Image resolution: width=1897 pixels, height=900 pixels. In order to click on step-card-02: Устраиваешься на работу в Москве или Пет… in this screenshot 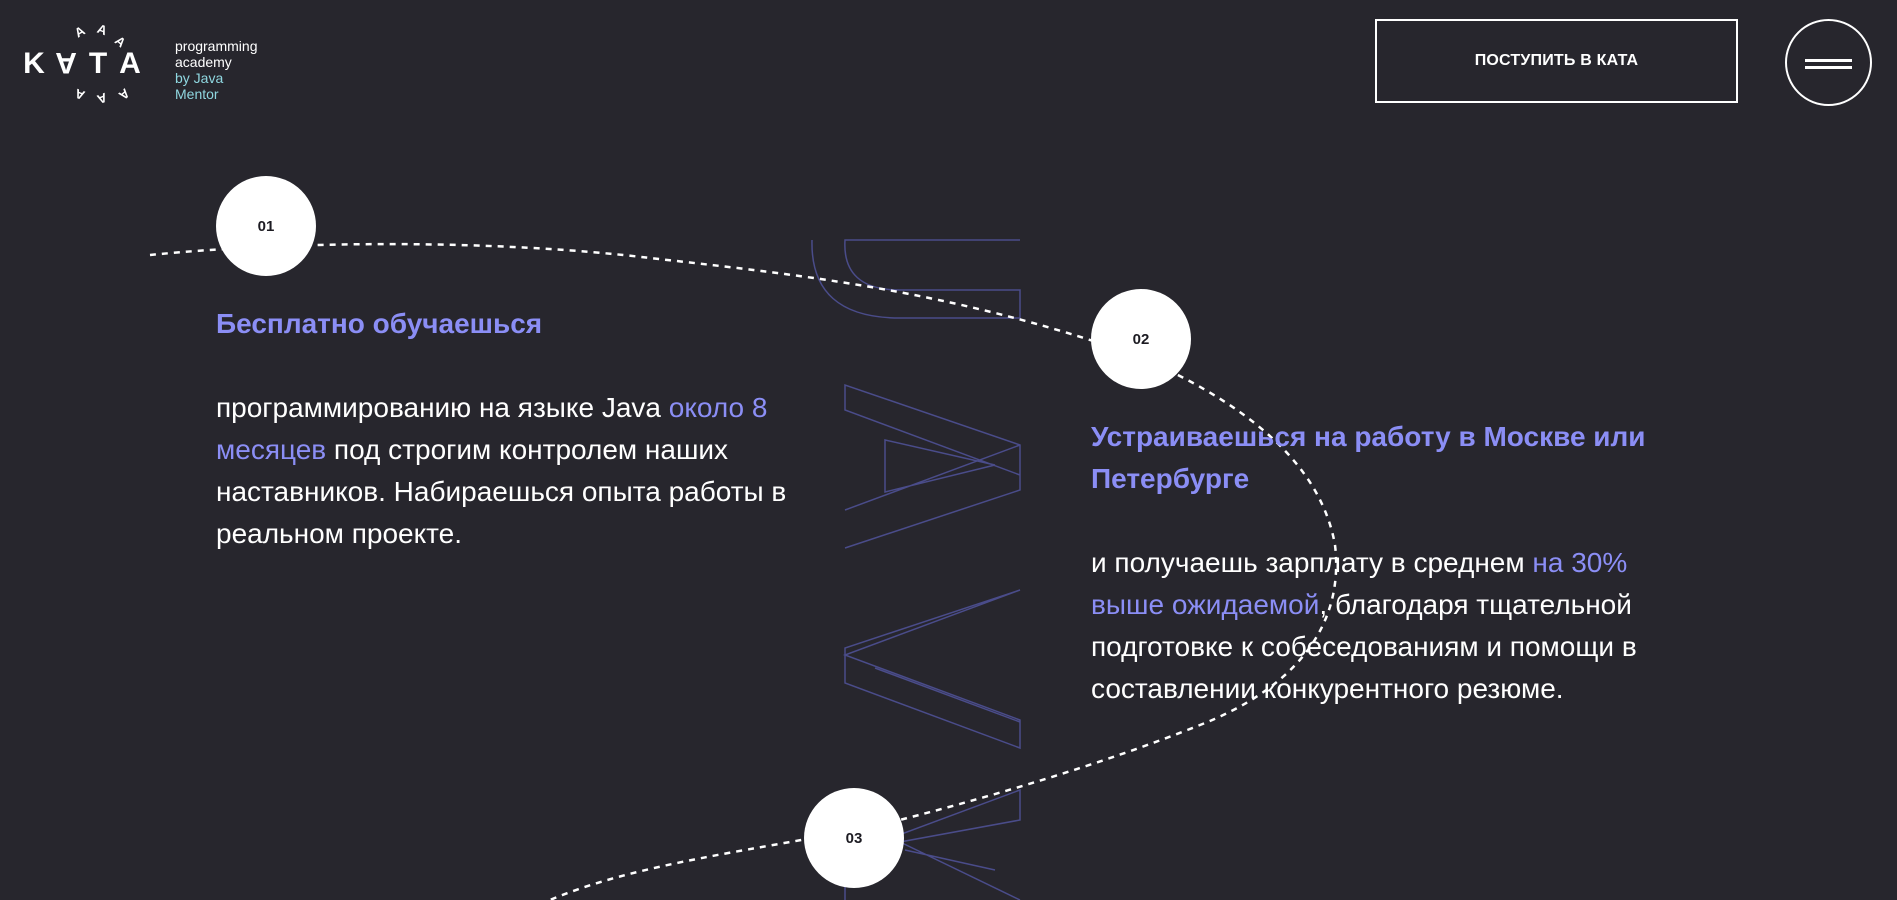, I will do `click(1386, 563)`.